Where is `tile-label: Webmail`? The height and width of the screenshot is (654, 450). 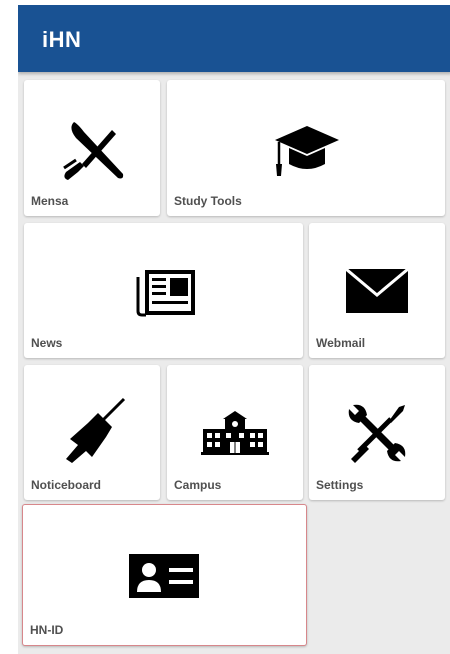 tile-label: Webmail is located at coordinates (341, 343).